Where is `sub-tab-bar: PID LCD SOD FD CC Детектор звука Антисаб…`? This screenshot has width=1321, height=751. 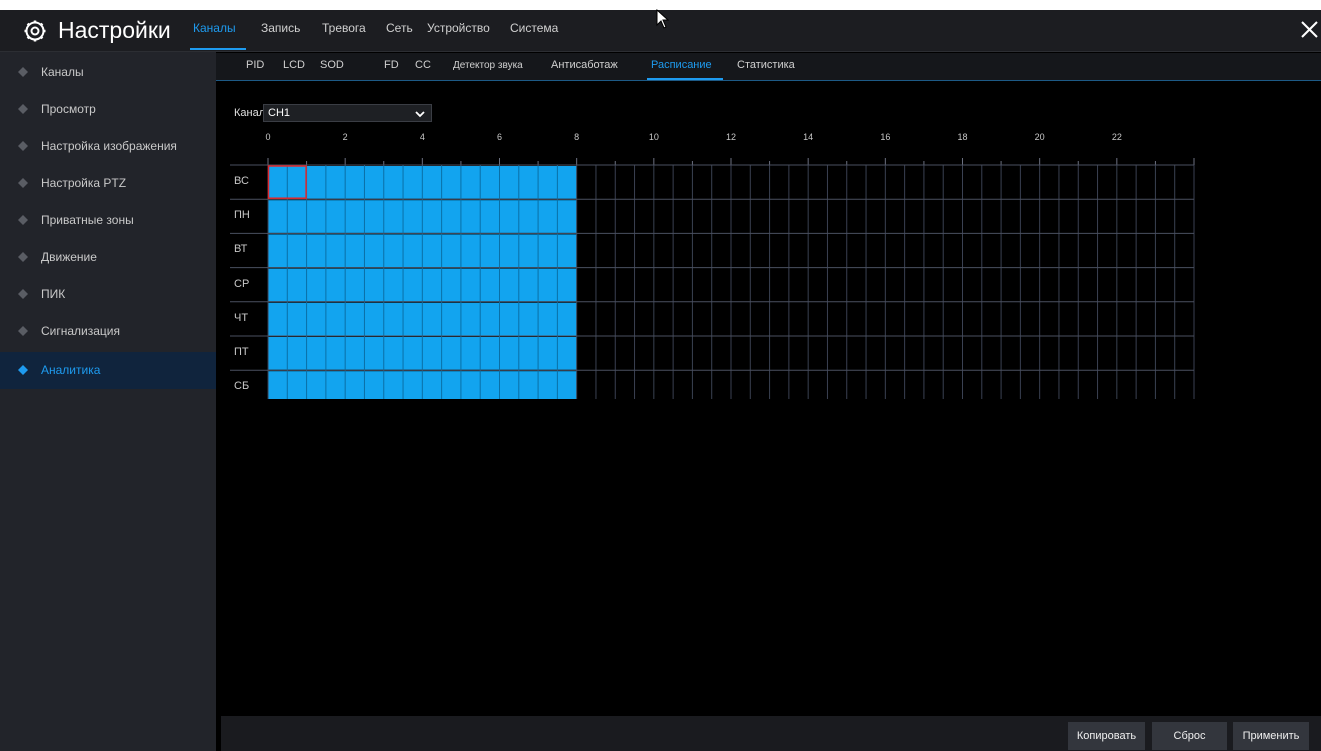
sub-tab-bar: PID LCD SOD FD CC Детектор звука Антисаб… is located at coordinates (768, 67).